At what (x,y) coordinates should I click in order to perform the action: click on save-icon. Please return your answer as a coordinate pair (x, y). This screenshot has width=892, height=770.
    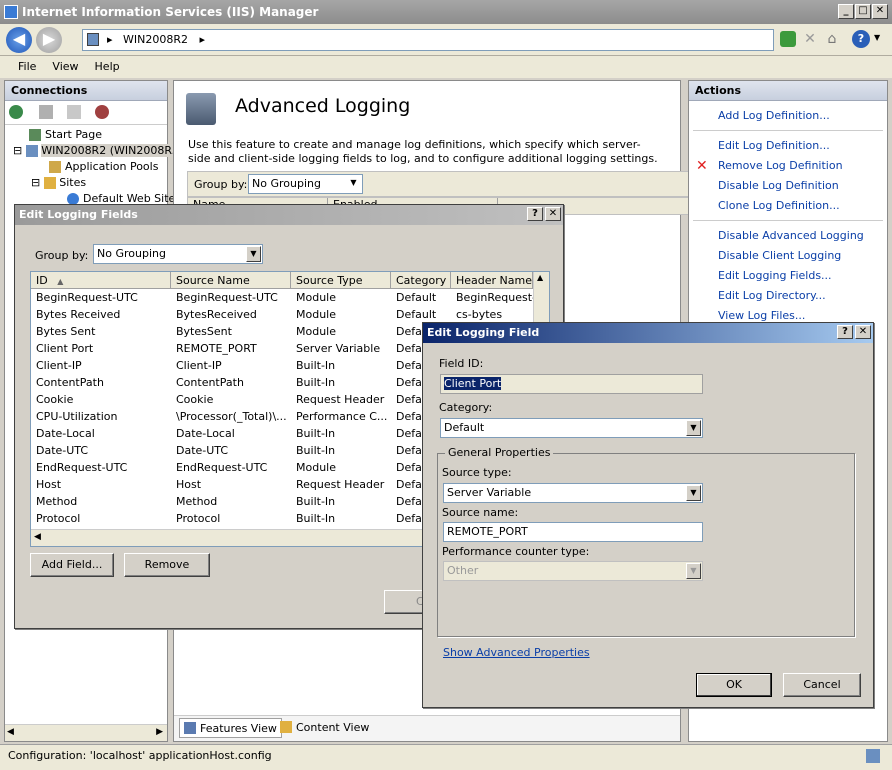
    Looking at the image, I should click on (46, 112).